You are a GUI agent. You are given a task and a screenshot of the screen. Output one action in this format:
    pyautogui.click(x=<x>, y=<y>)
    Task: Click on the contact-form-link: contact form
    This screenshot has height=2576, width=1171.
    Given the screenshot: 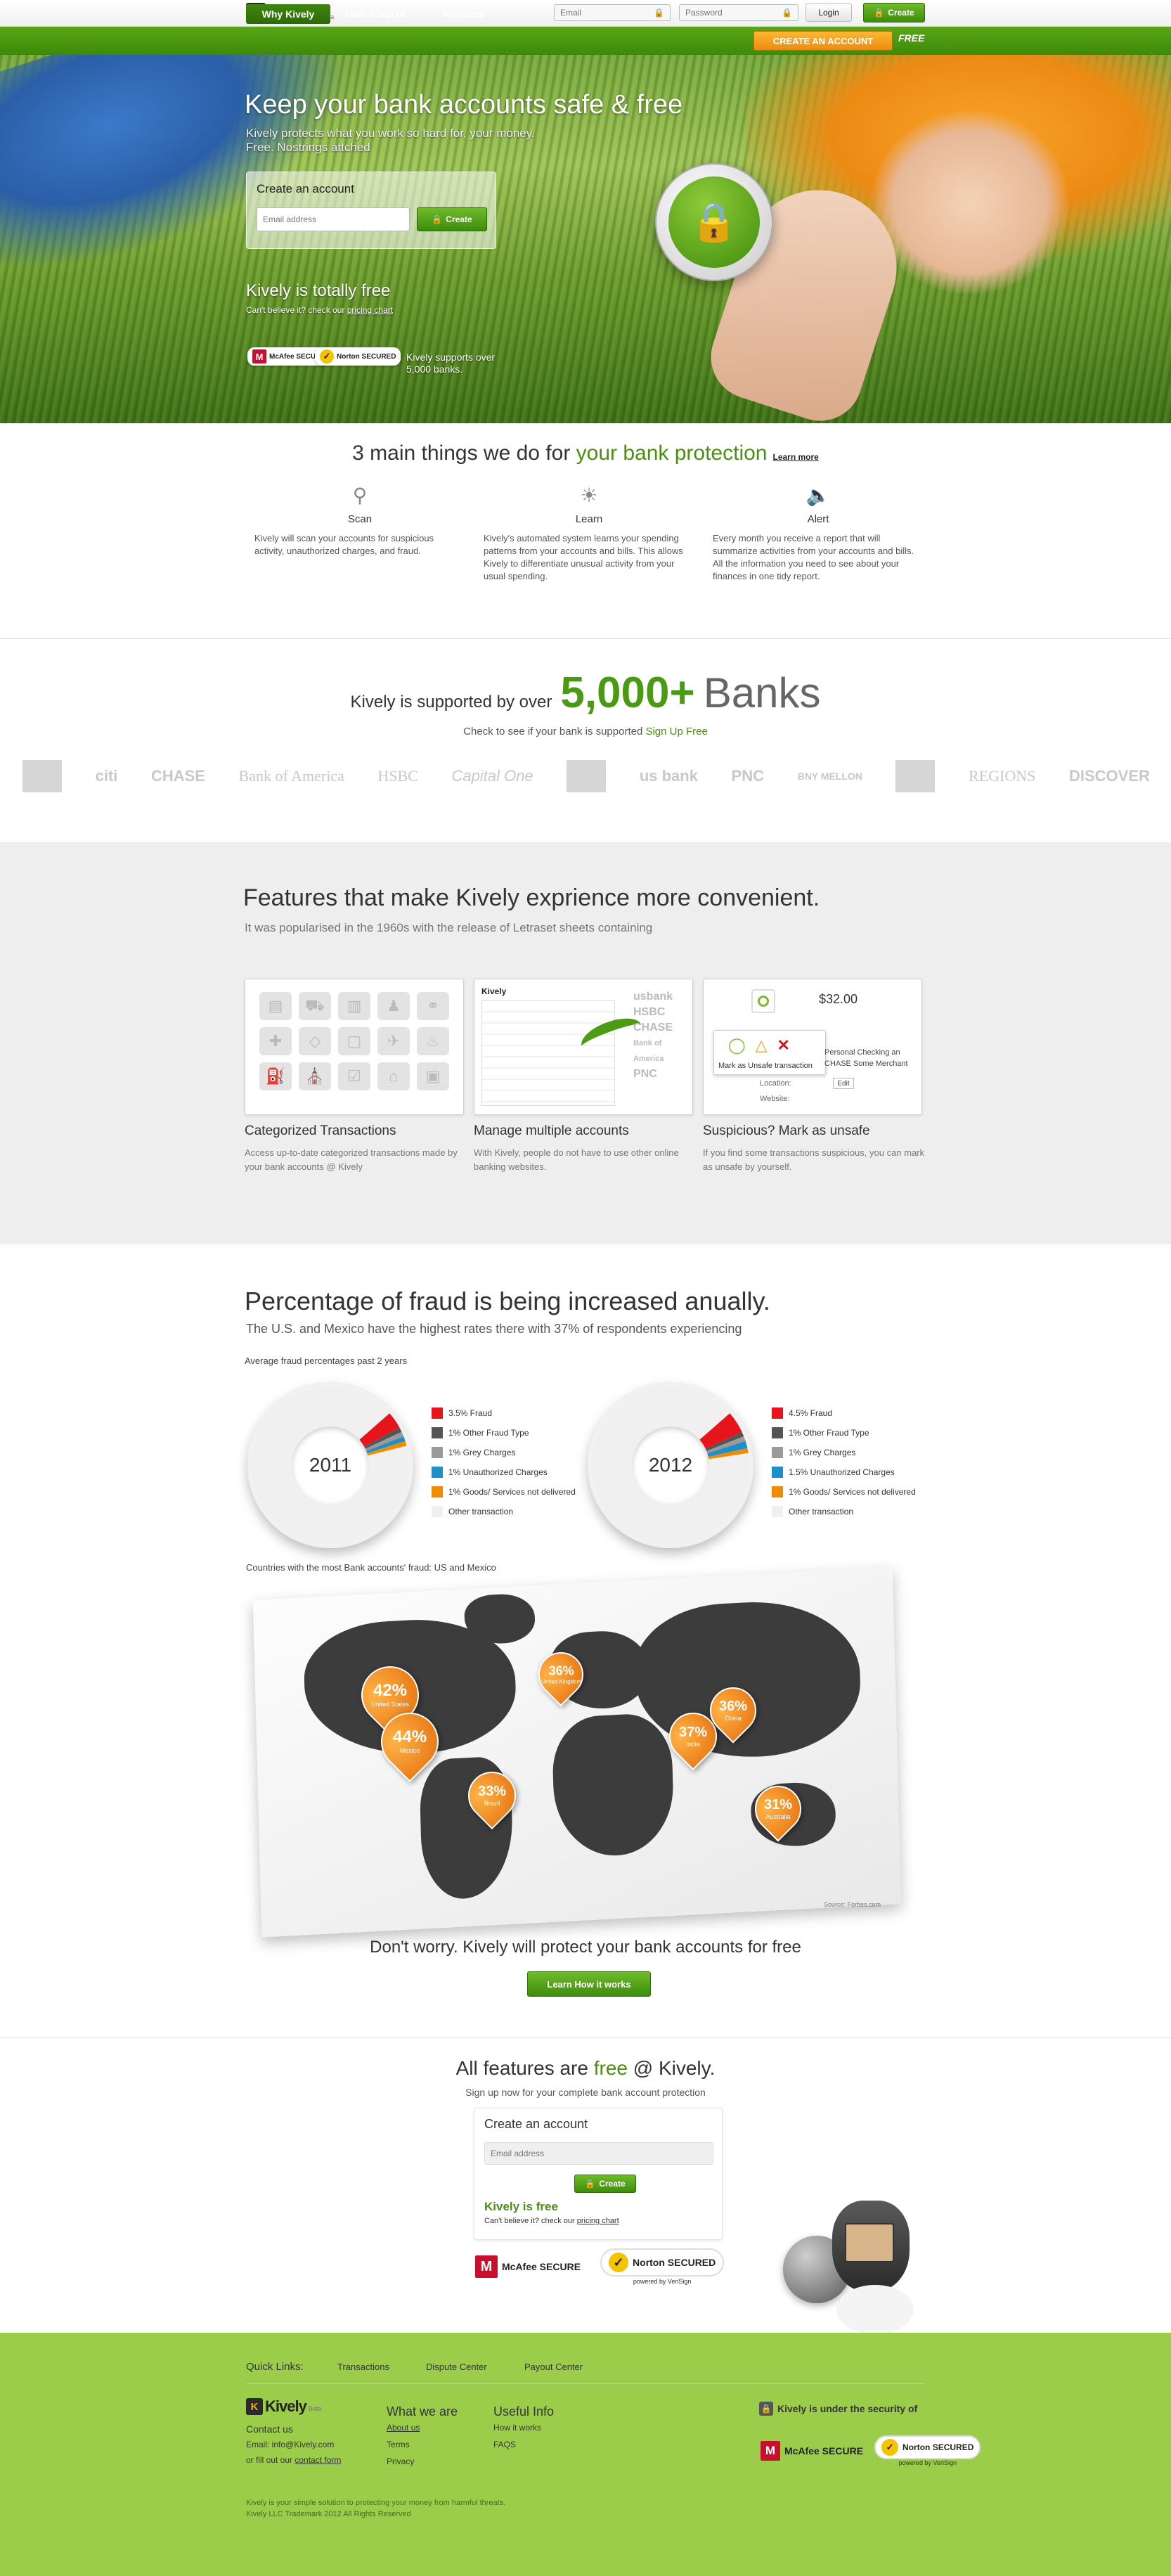 What is the action you would take?
    pyautogui.click(x=318, y=2460)
    